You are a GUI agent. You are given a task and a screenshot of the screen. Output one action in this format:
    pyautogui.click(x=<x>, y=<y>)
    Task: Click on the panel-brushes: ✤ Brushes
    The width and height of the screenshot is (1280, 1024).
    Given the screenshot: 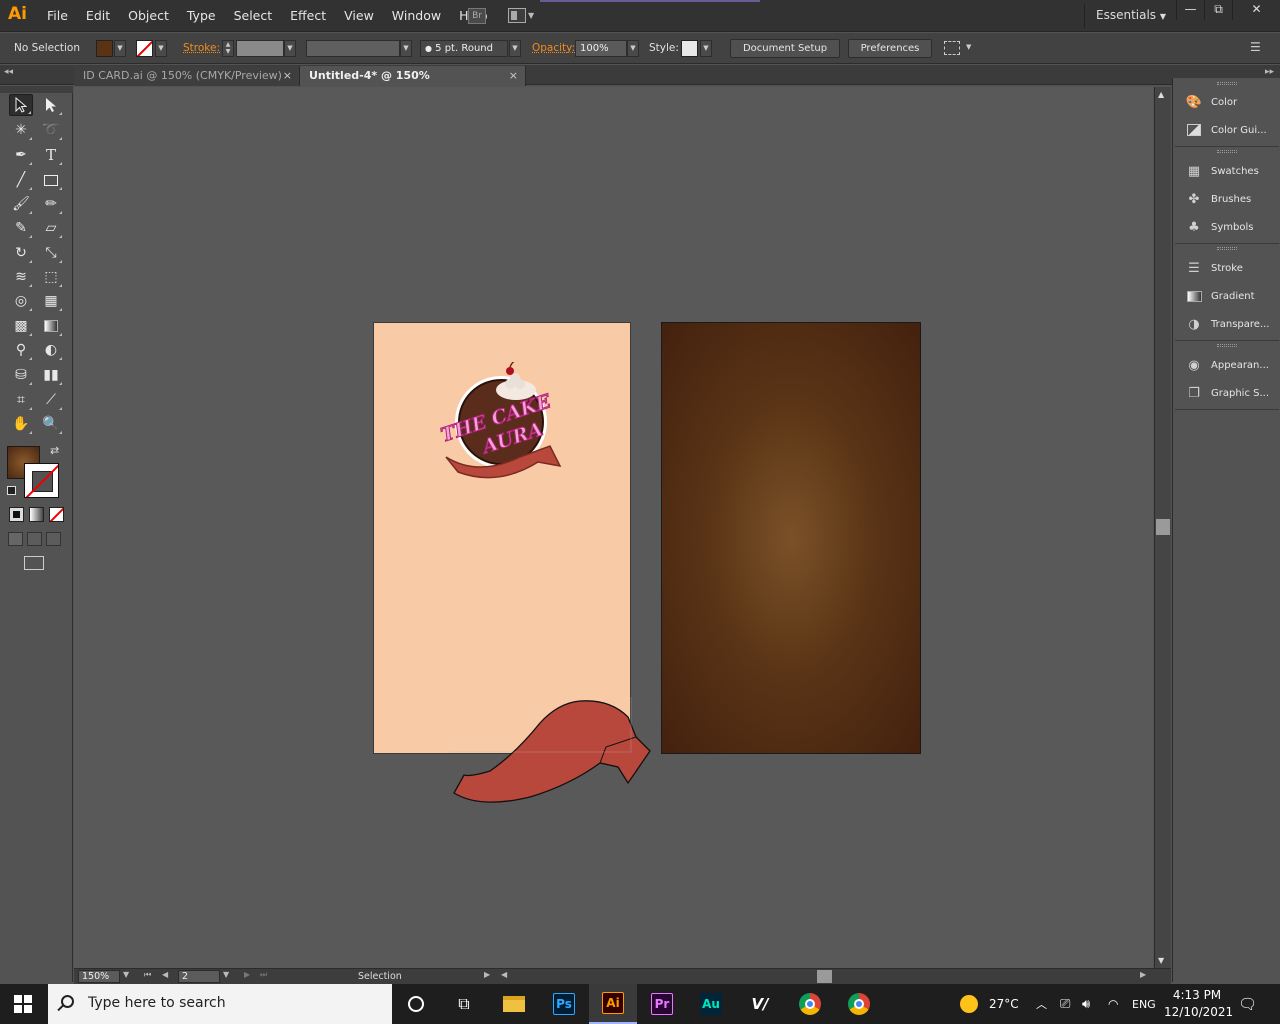 What is the action you would take?
    pyautogui.click(x=1226, y=199)
    